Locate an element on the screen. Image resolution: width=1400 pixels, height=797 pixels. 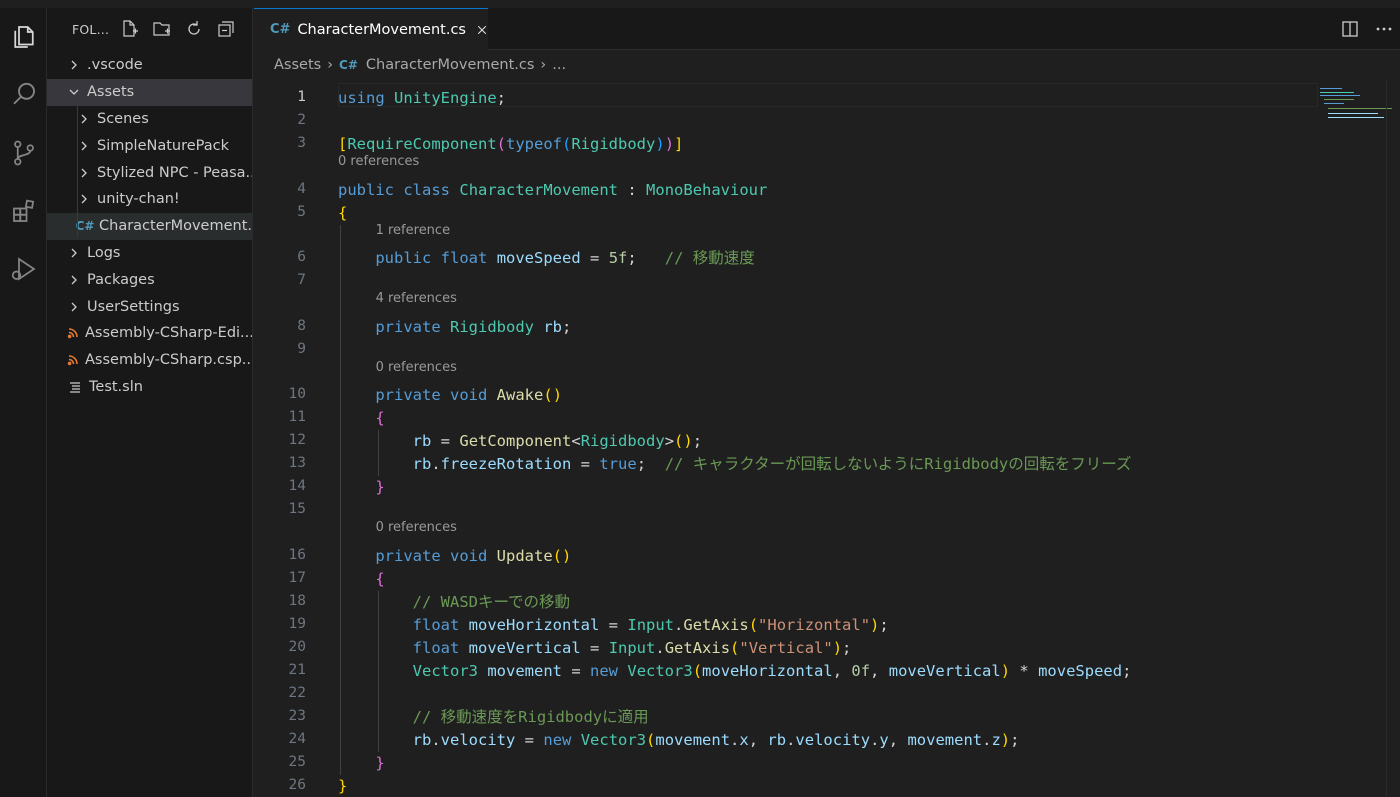
line-number: 24 is located at coordinates (297, 738).